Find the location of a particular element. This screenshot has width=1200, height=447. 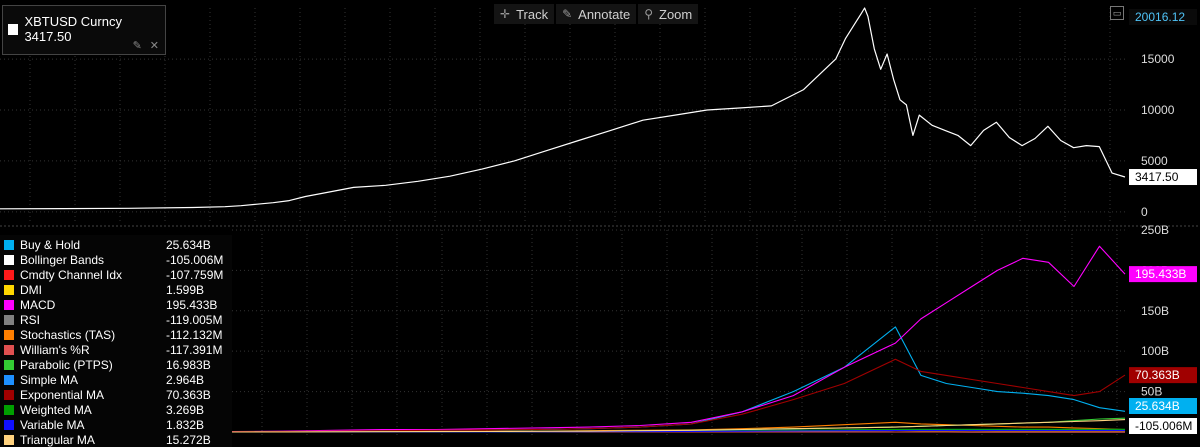

returns-axis-tick-label: 250B is located at coordinates (1155, 230).